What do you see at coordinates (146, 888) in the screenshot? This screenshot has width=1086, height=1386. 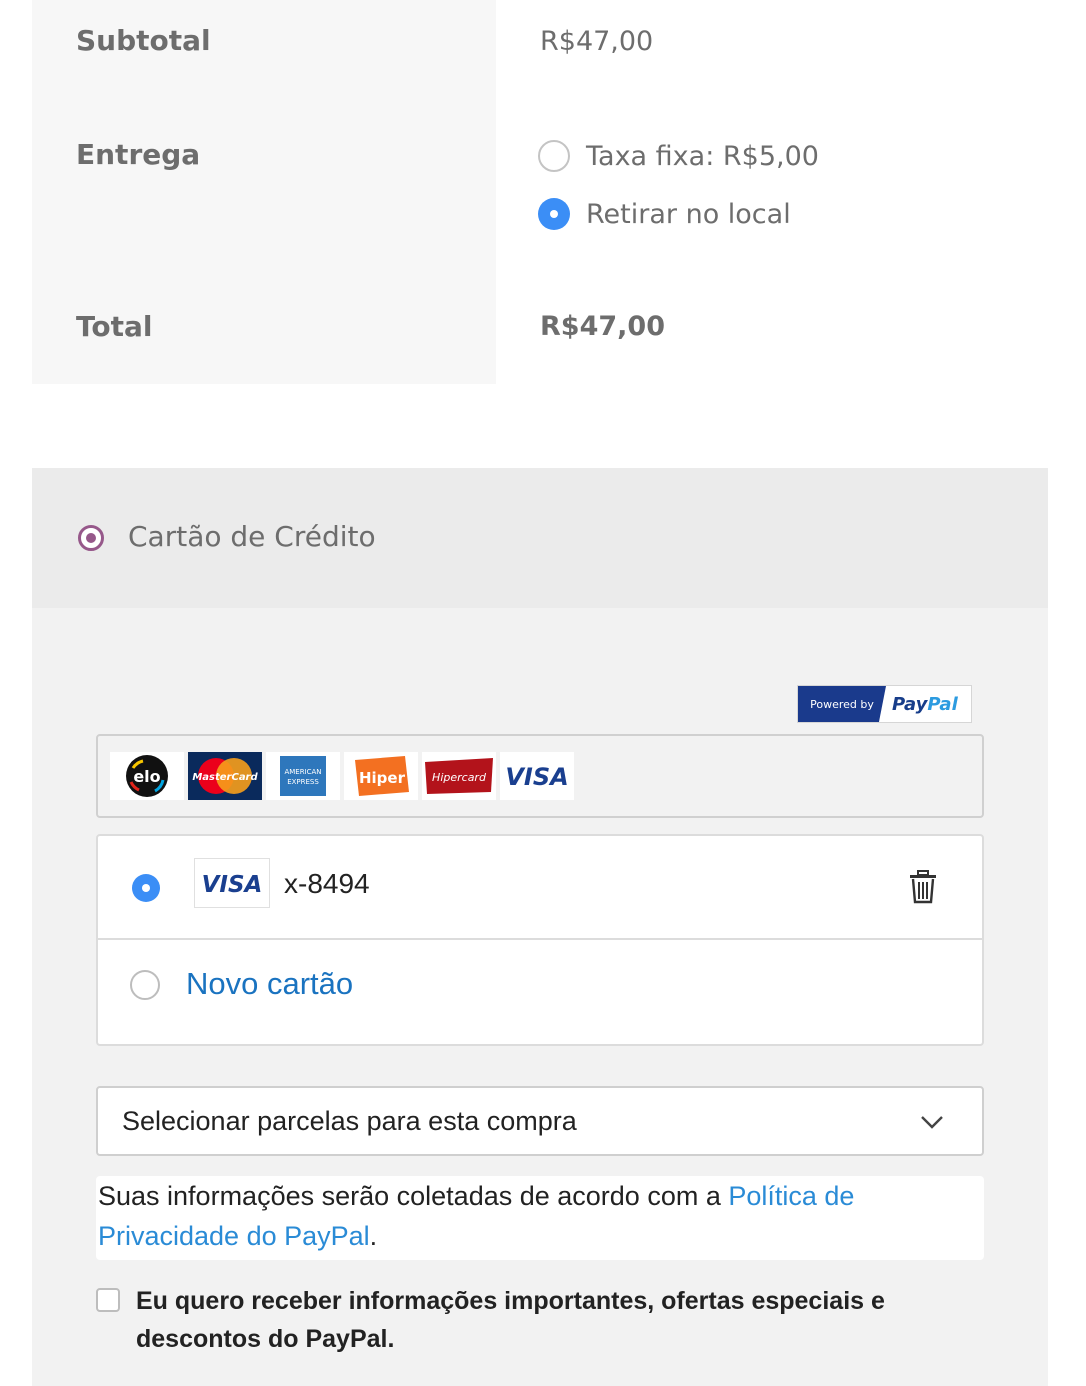 I see `saved-card-radio` at bounding box center [146, 888].